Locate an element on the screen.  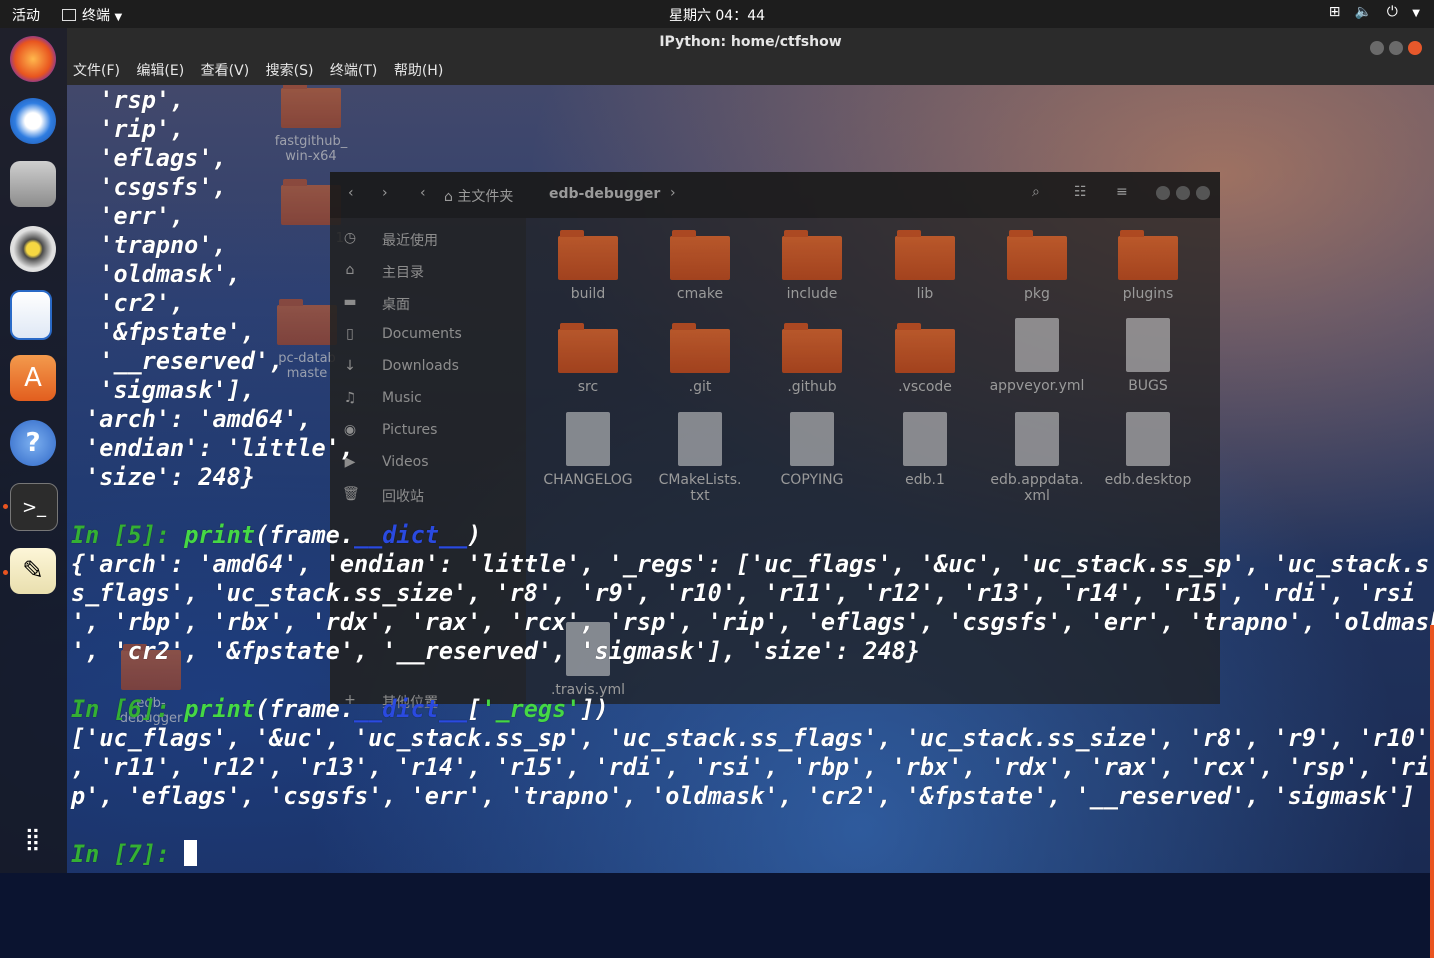
dock: A ? >_ ✎ ⣿ is located at coordinates (33, 450).